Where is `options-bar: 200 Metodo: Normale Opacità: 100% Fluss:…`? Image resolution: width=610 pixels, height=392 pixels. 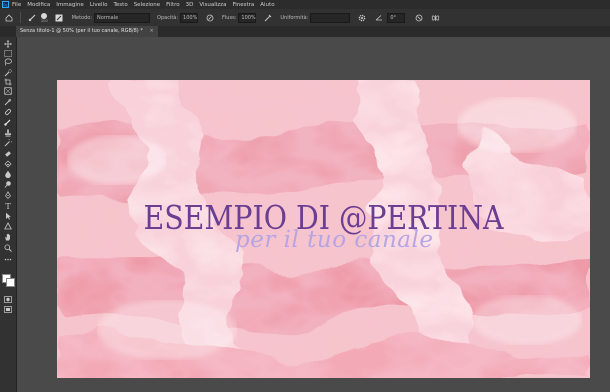 options-bar: 200 Metodo: Normale Opacità: 100% Fluss:… is located at coordinates (305, 18).